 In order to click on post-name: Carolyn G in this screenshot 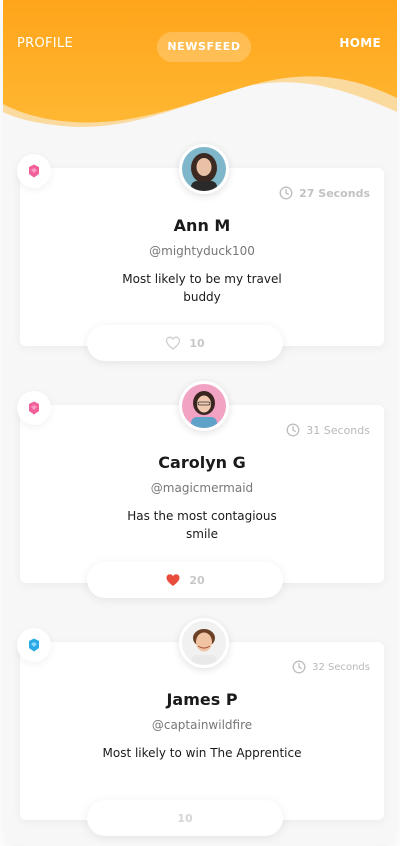, I will do `click(202, 462)`.